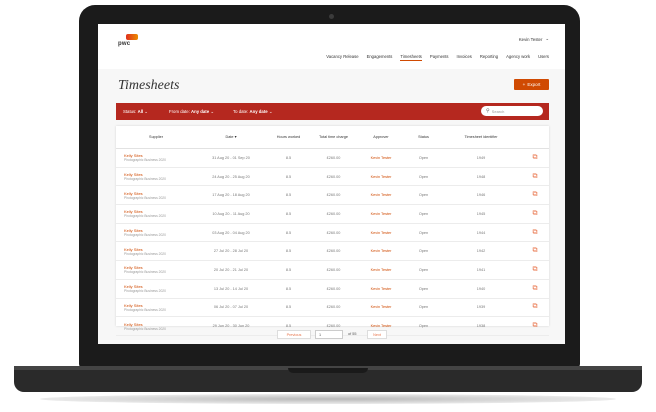 The image size is (656, 412). Describe the element at coordinates (288, 270) in the screenshot. I see `hours-cell: 8.5` at that location.